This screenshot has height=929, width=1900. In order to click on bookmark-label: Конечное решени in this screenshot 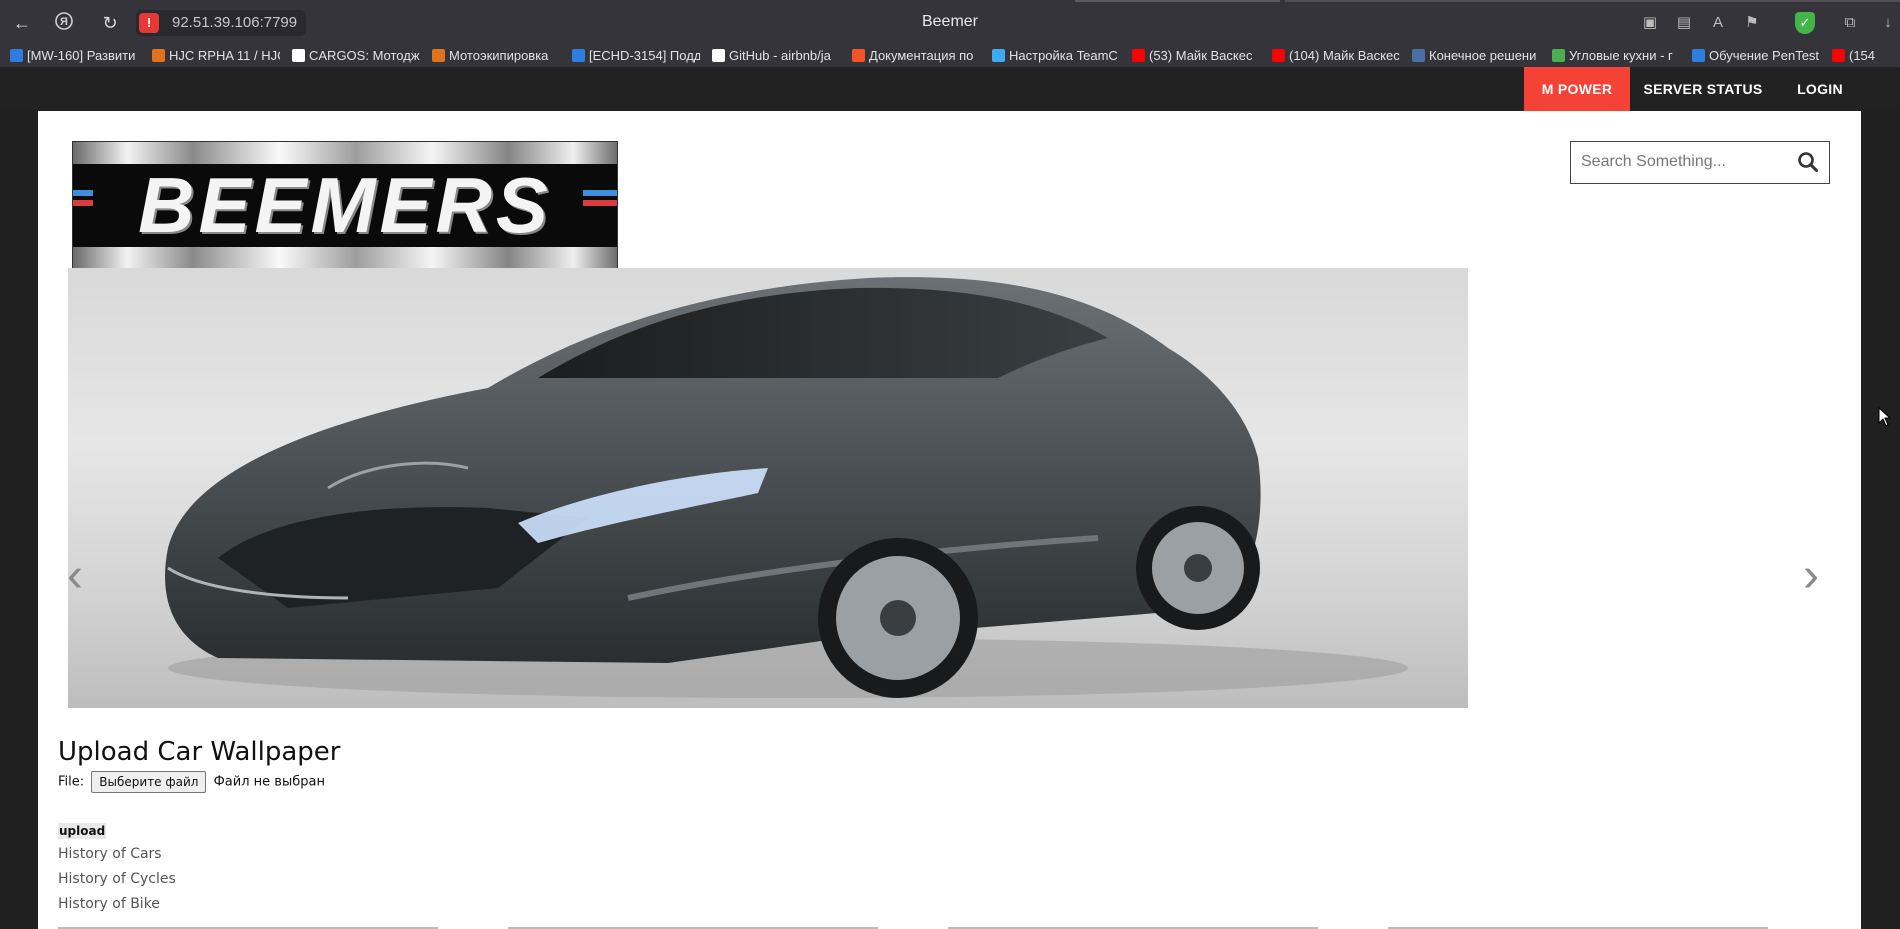, I will do `click(1483, 55)`.